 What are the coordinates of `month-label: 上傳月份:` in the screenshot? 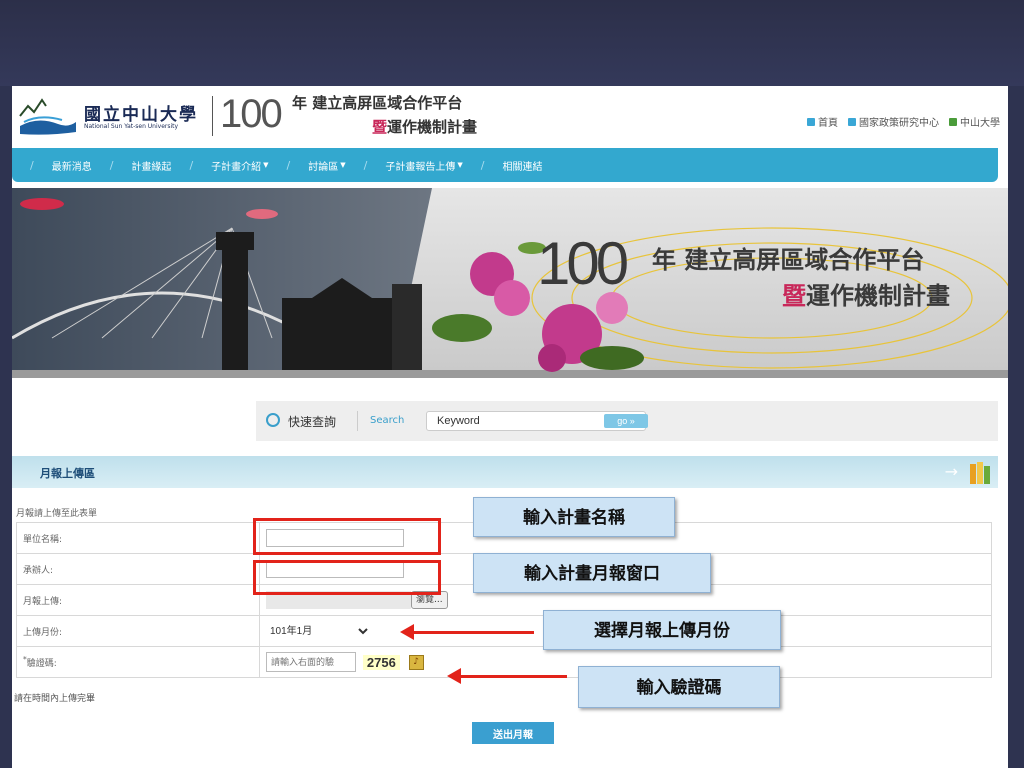 It's located at (138, 631).